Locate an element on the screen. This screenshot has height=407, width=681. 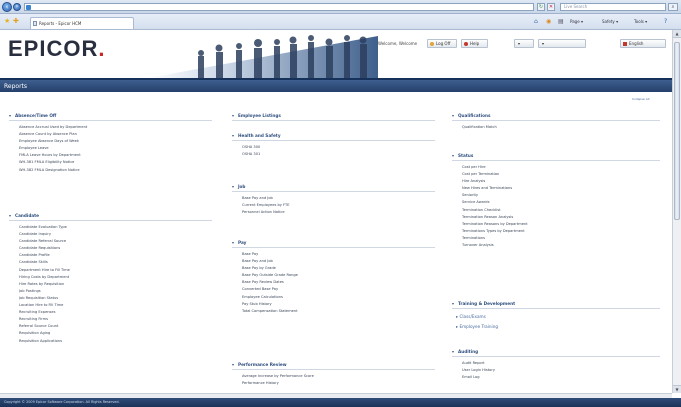
report-link: WH-382 FMLA Designation Notice is located at coordinates (115, 170).